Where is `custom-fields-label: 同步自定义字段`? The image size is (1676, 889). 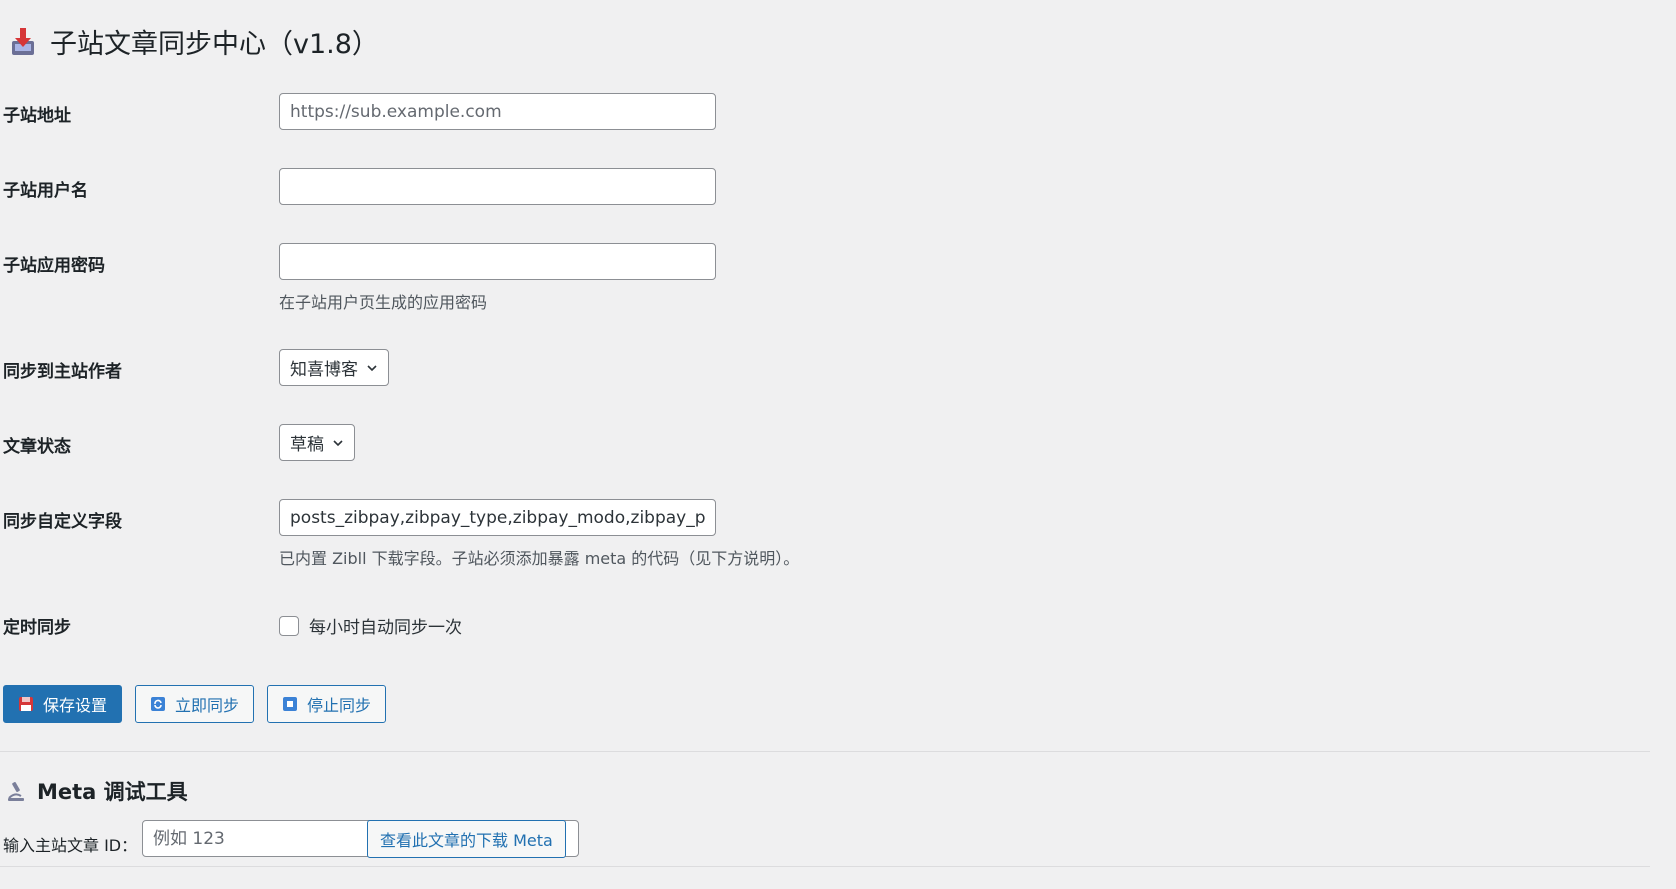 custom-fields-label: 同步自定义字段 is located at coordinates (62, 522).